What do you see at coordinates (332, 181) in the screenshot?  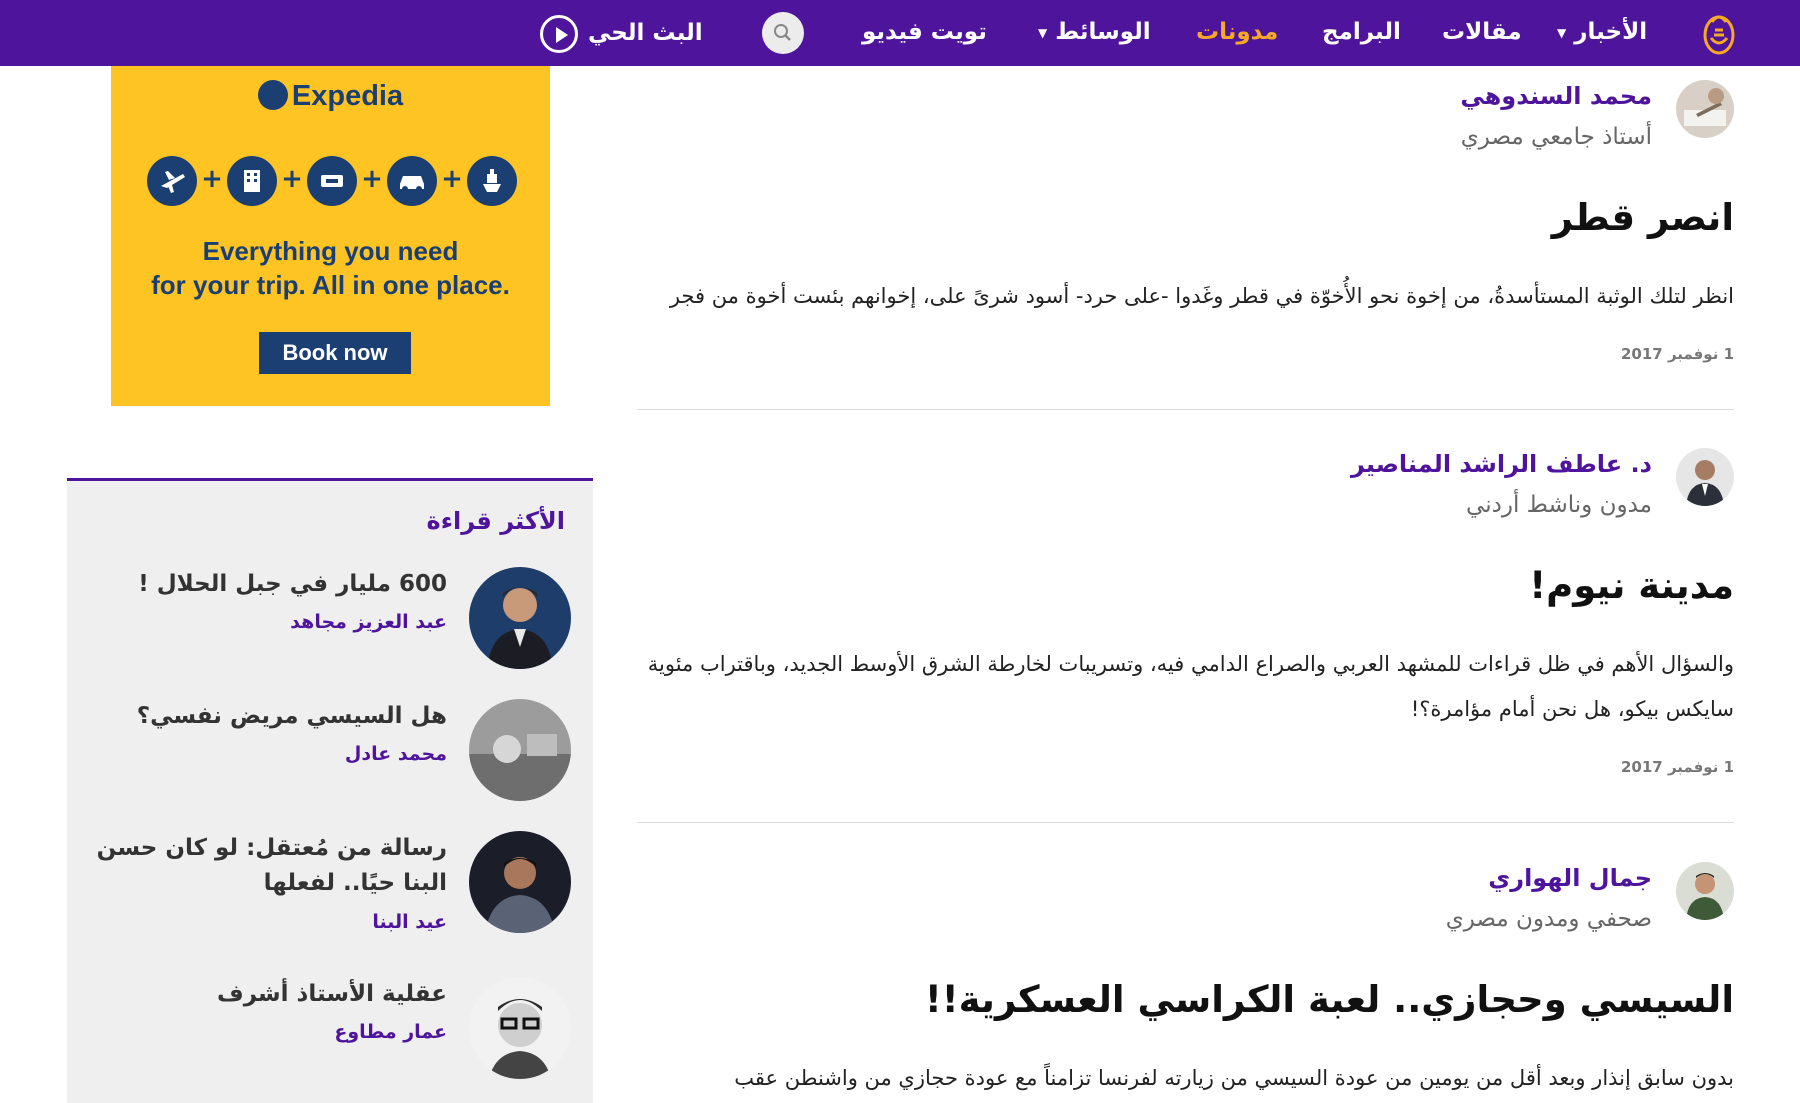 I see `ticket-icon` at bounding box center [332, 181].